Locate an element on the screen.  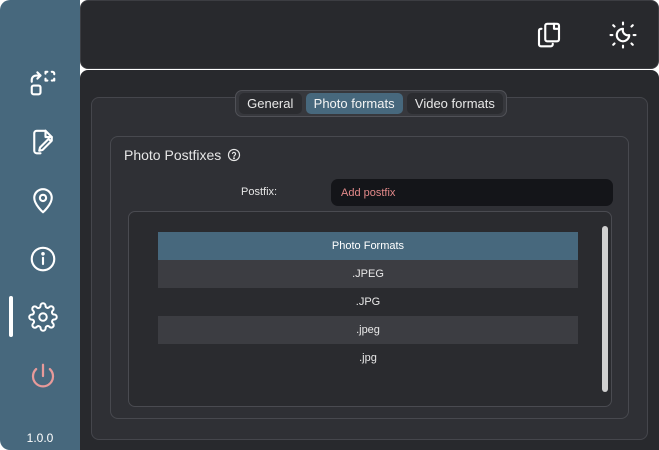
table-row: .jpeg is located at coordinates (368, 330).